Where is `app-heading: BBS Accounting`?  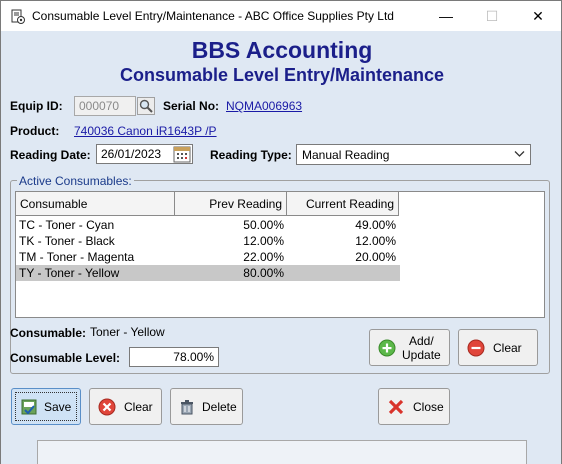 app-heading: BBS Accounting is located at coordinates (282, 50).